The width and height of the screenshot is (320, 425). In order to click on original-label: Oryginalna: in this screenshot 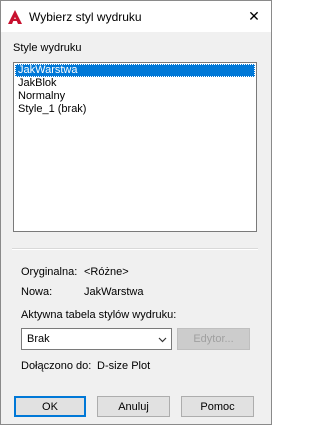, I will do `click(49, 272)`.